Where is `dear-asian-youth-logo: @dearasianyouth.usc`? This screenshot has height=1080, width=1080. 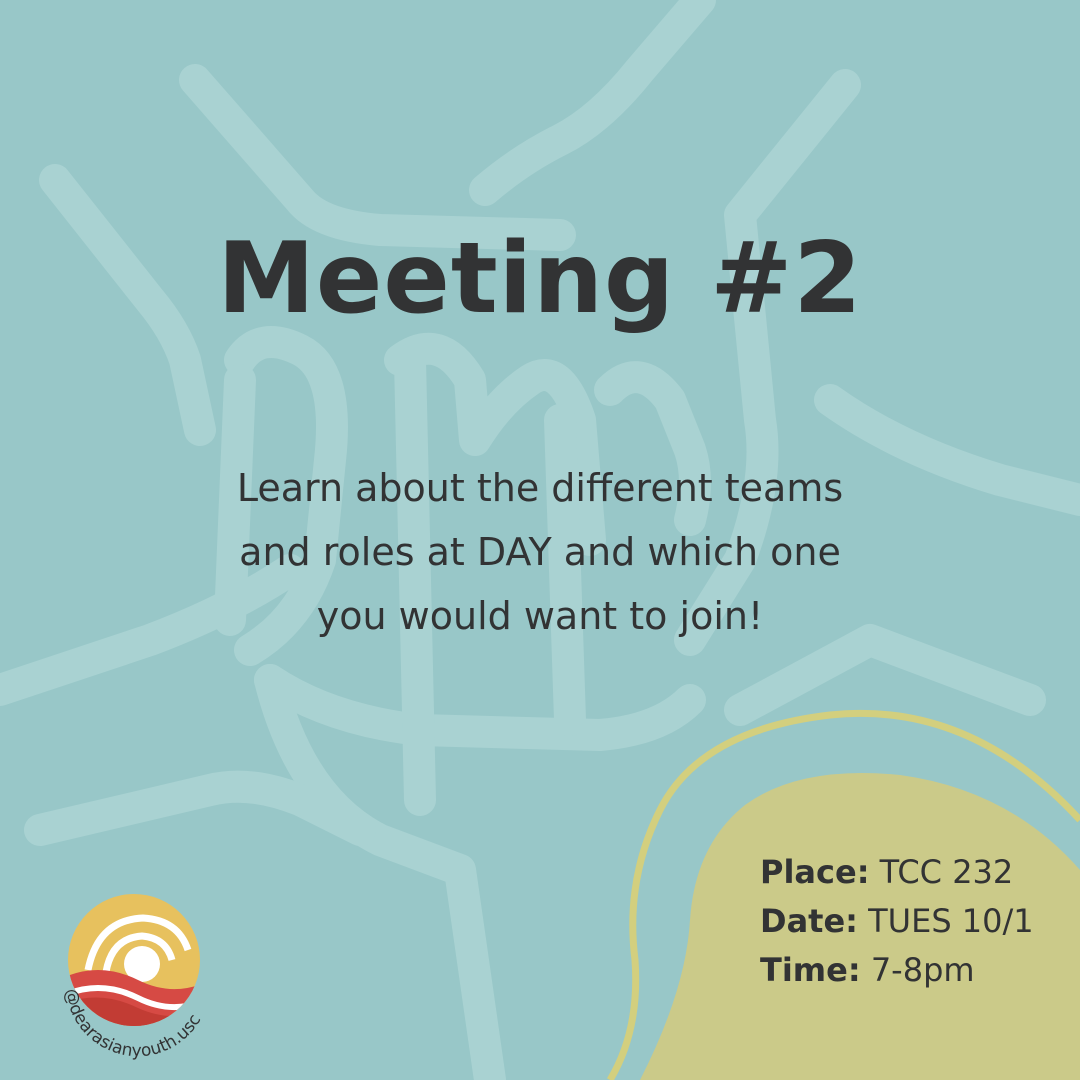 dear-asian-youth-logo: @dearasianyouth.usc is located at coordinates (133, 977).